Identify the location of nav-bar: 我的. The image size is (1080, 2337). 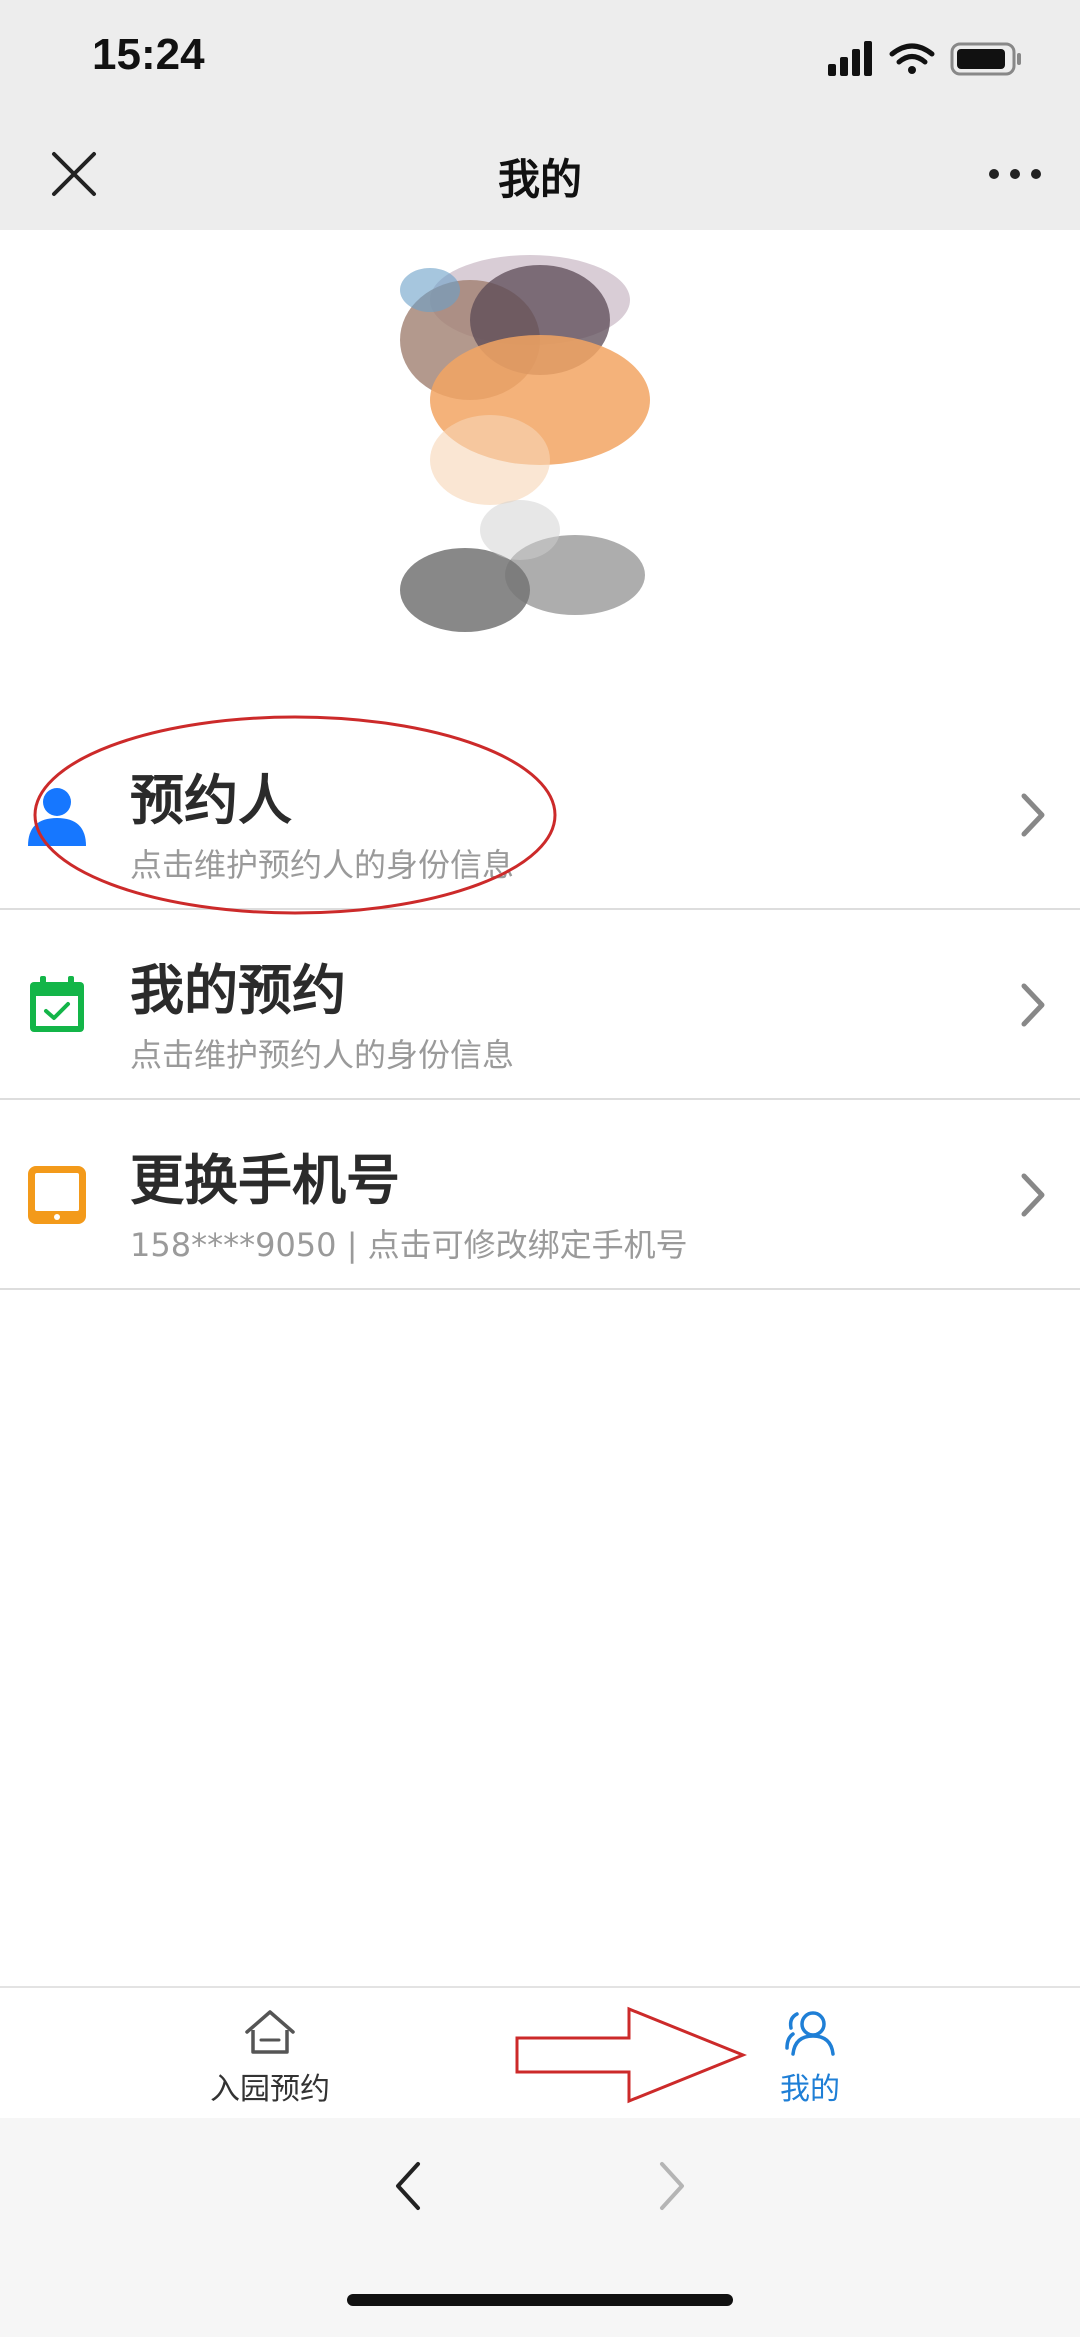
(540, 175).